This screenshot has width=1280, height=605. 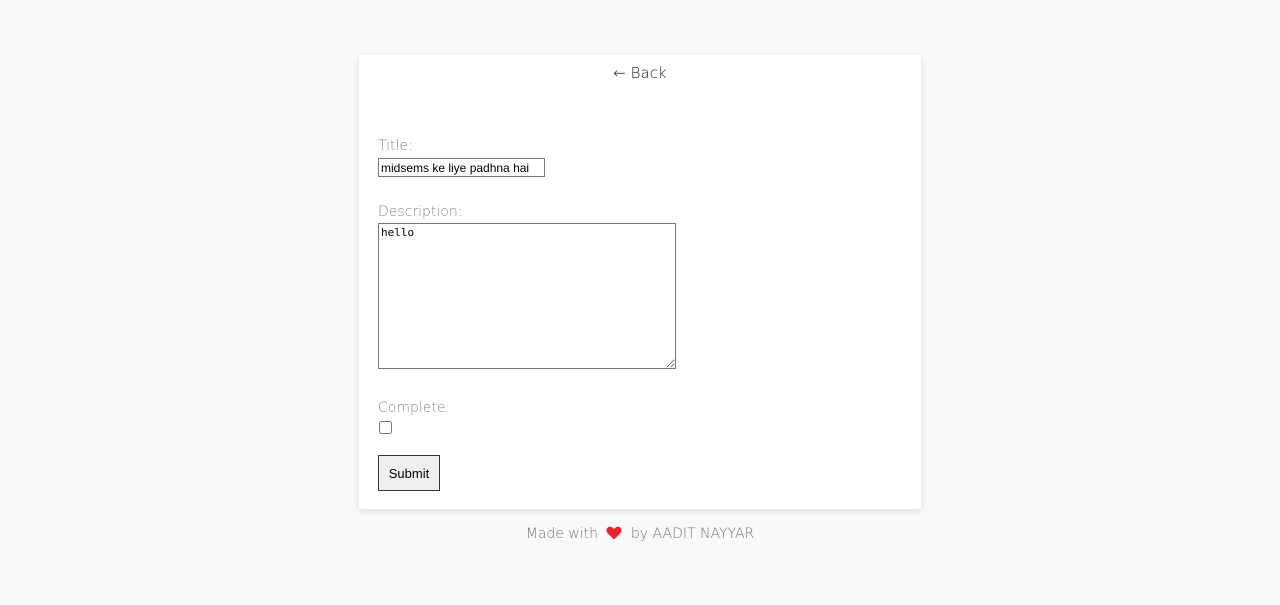 What do you see at coordinates (614, 535) in the screenshot?
I see `heart-icon` at bounding box center [614, 535].